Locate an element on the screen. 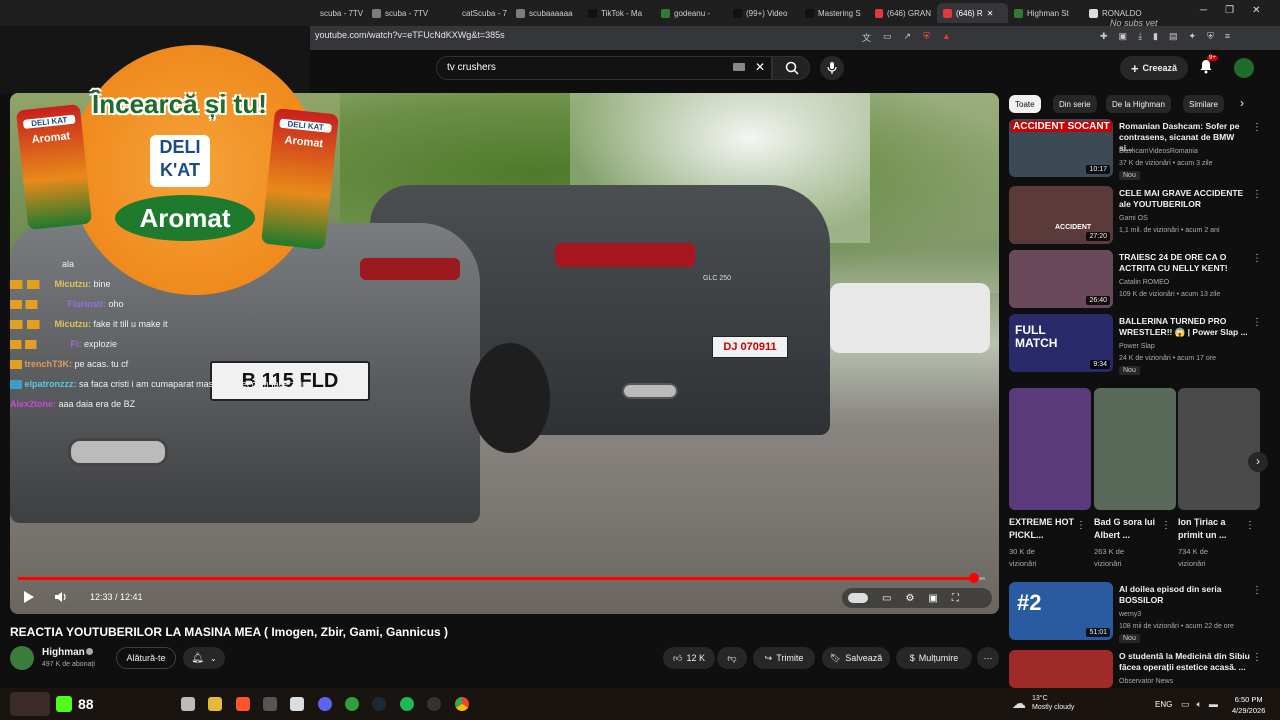 This screenshot has width=1280, height=720. clear-search-icon: ✕ is located at coordinates (760, 67).